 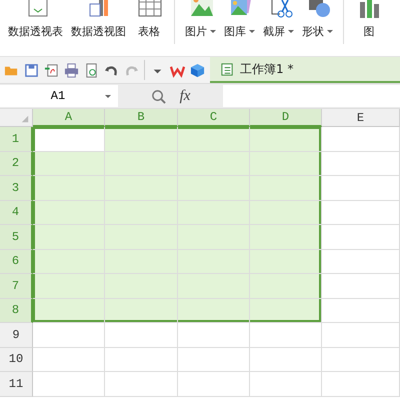 I want to click on column-header: A, so click(x=69, y=118).